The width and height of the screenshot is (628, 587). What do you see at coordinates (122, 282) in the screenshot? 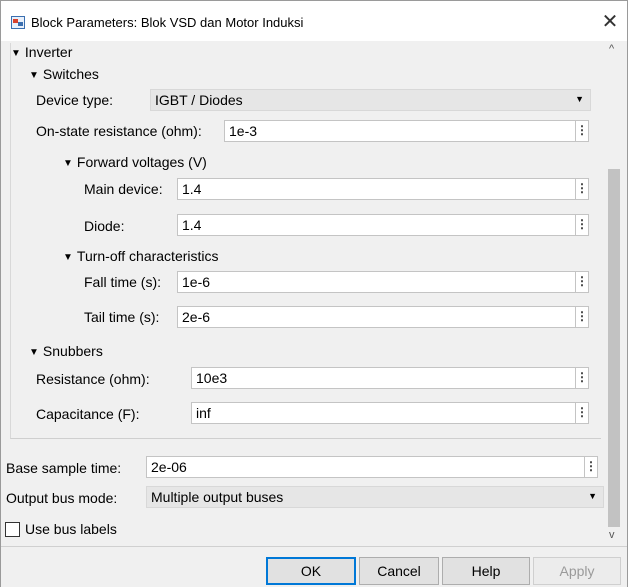
I see `fall-time-label: Fall time (s):` at bounding box center [122, 282].